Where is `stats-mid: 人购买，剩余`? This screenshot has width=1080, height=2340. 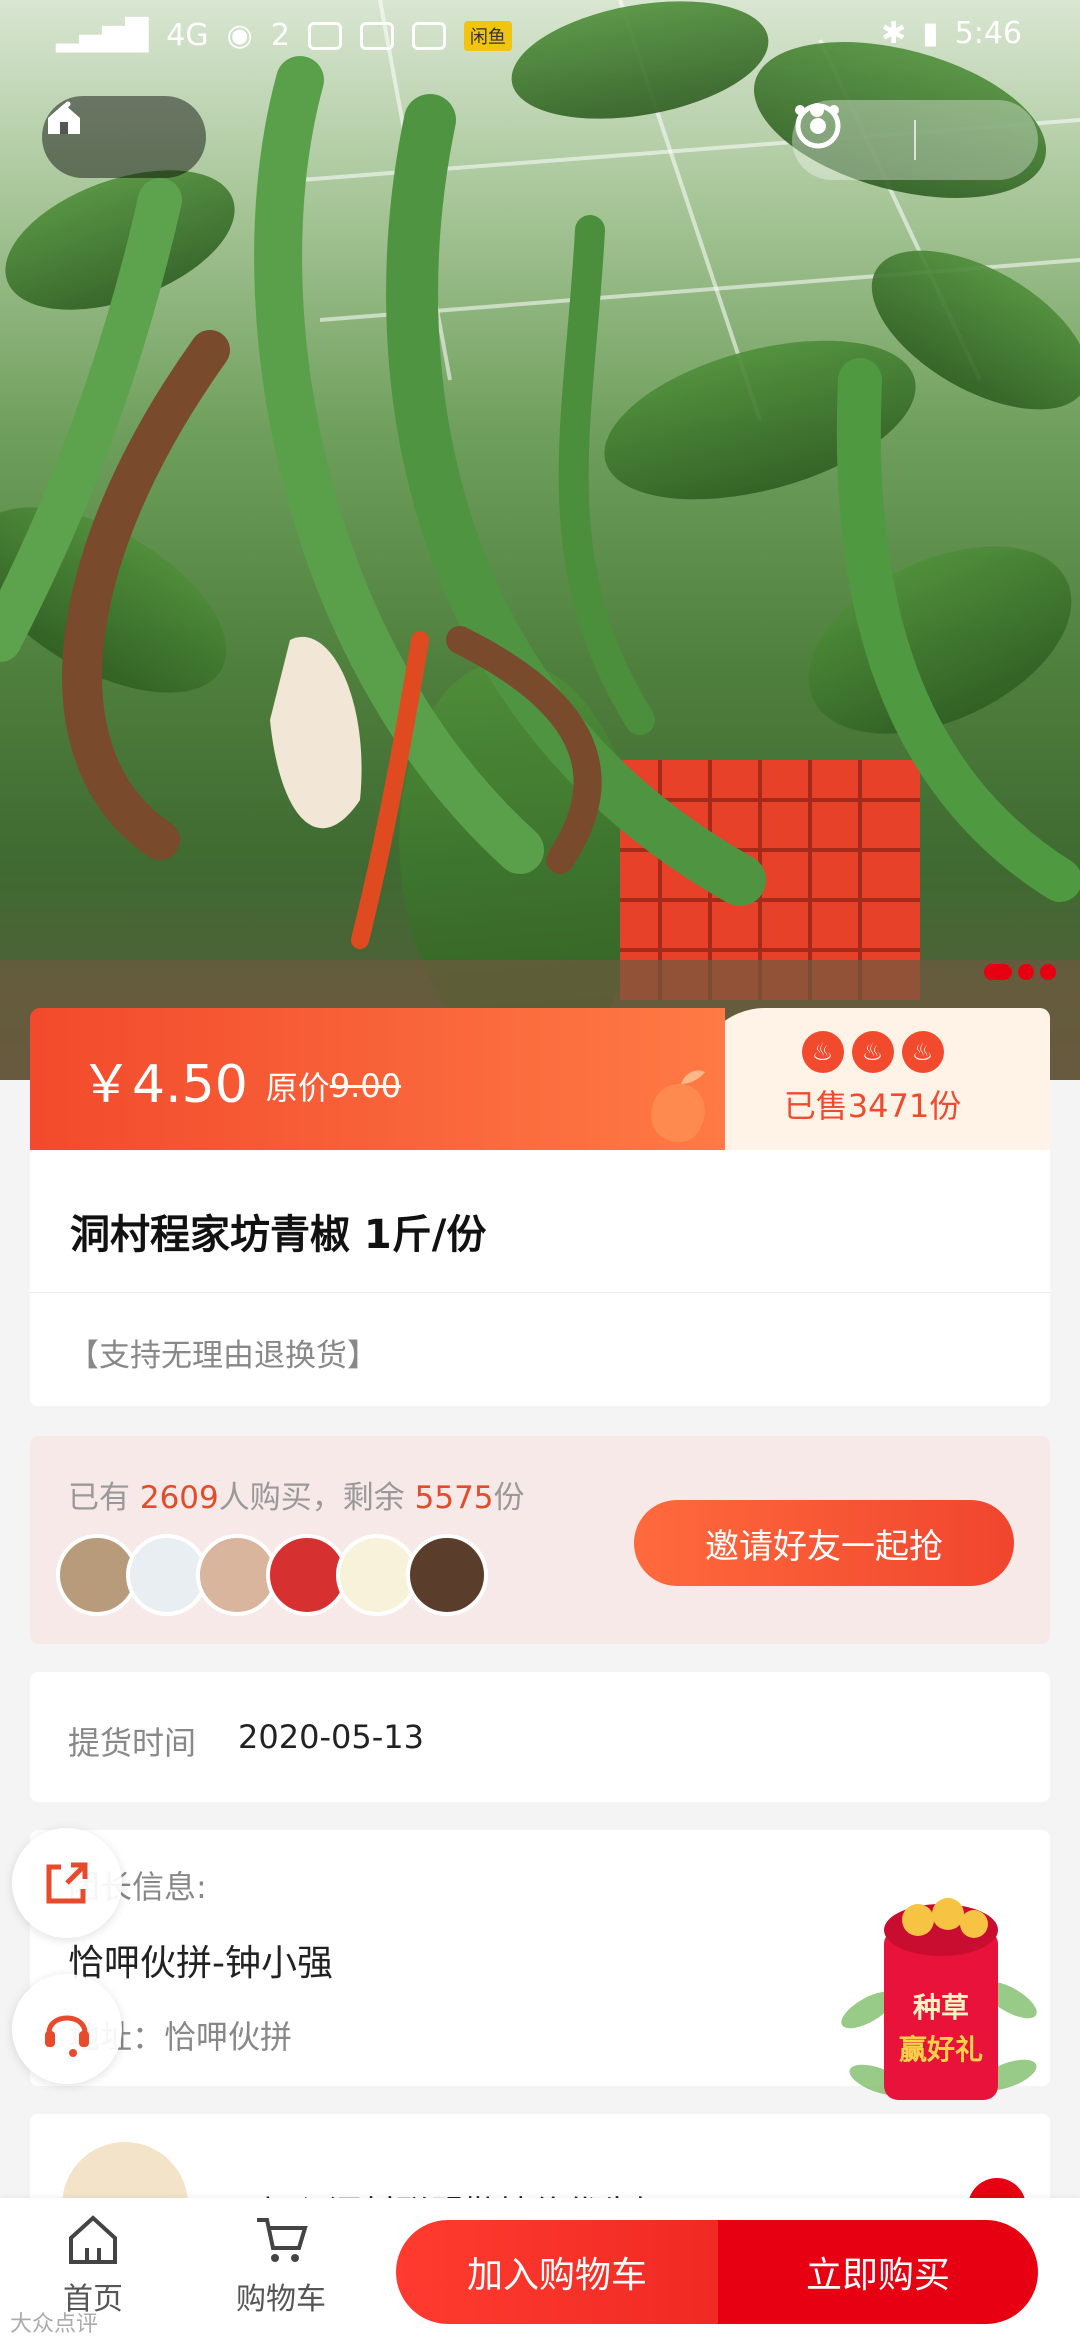 stats-mid: 人购买，剩余 is located at coordinates (316, 1498).